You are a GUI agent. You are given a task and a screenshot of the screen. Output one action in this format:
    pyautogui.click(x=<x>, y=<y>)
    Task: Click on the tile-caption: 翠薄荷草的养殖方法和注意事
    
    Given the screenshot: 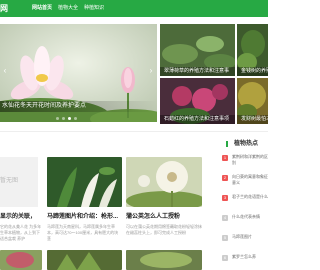 What is the action you would take?
    pyautogui.click(x=197, y=71)
    